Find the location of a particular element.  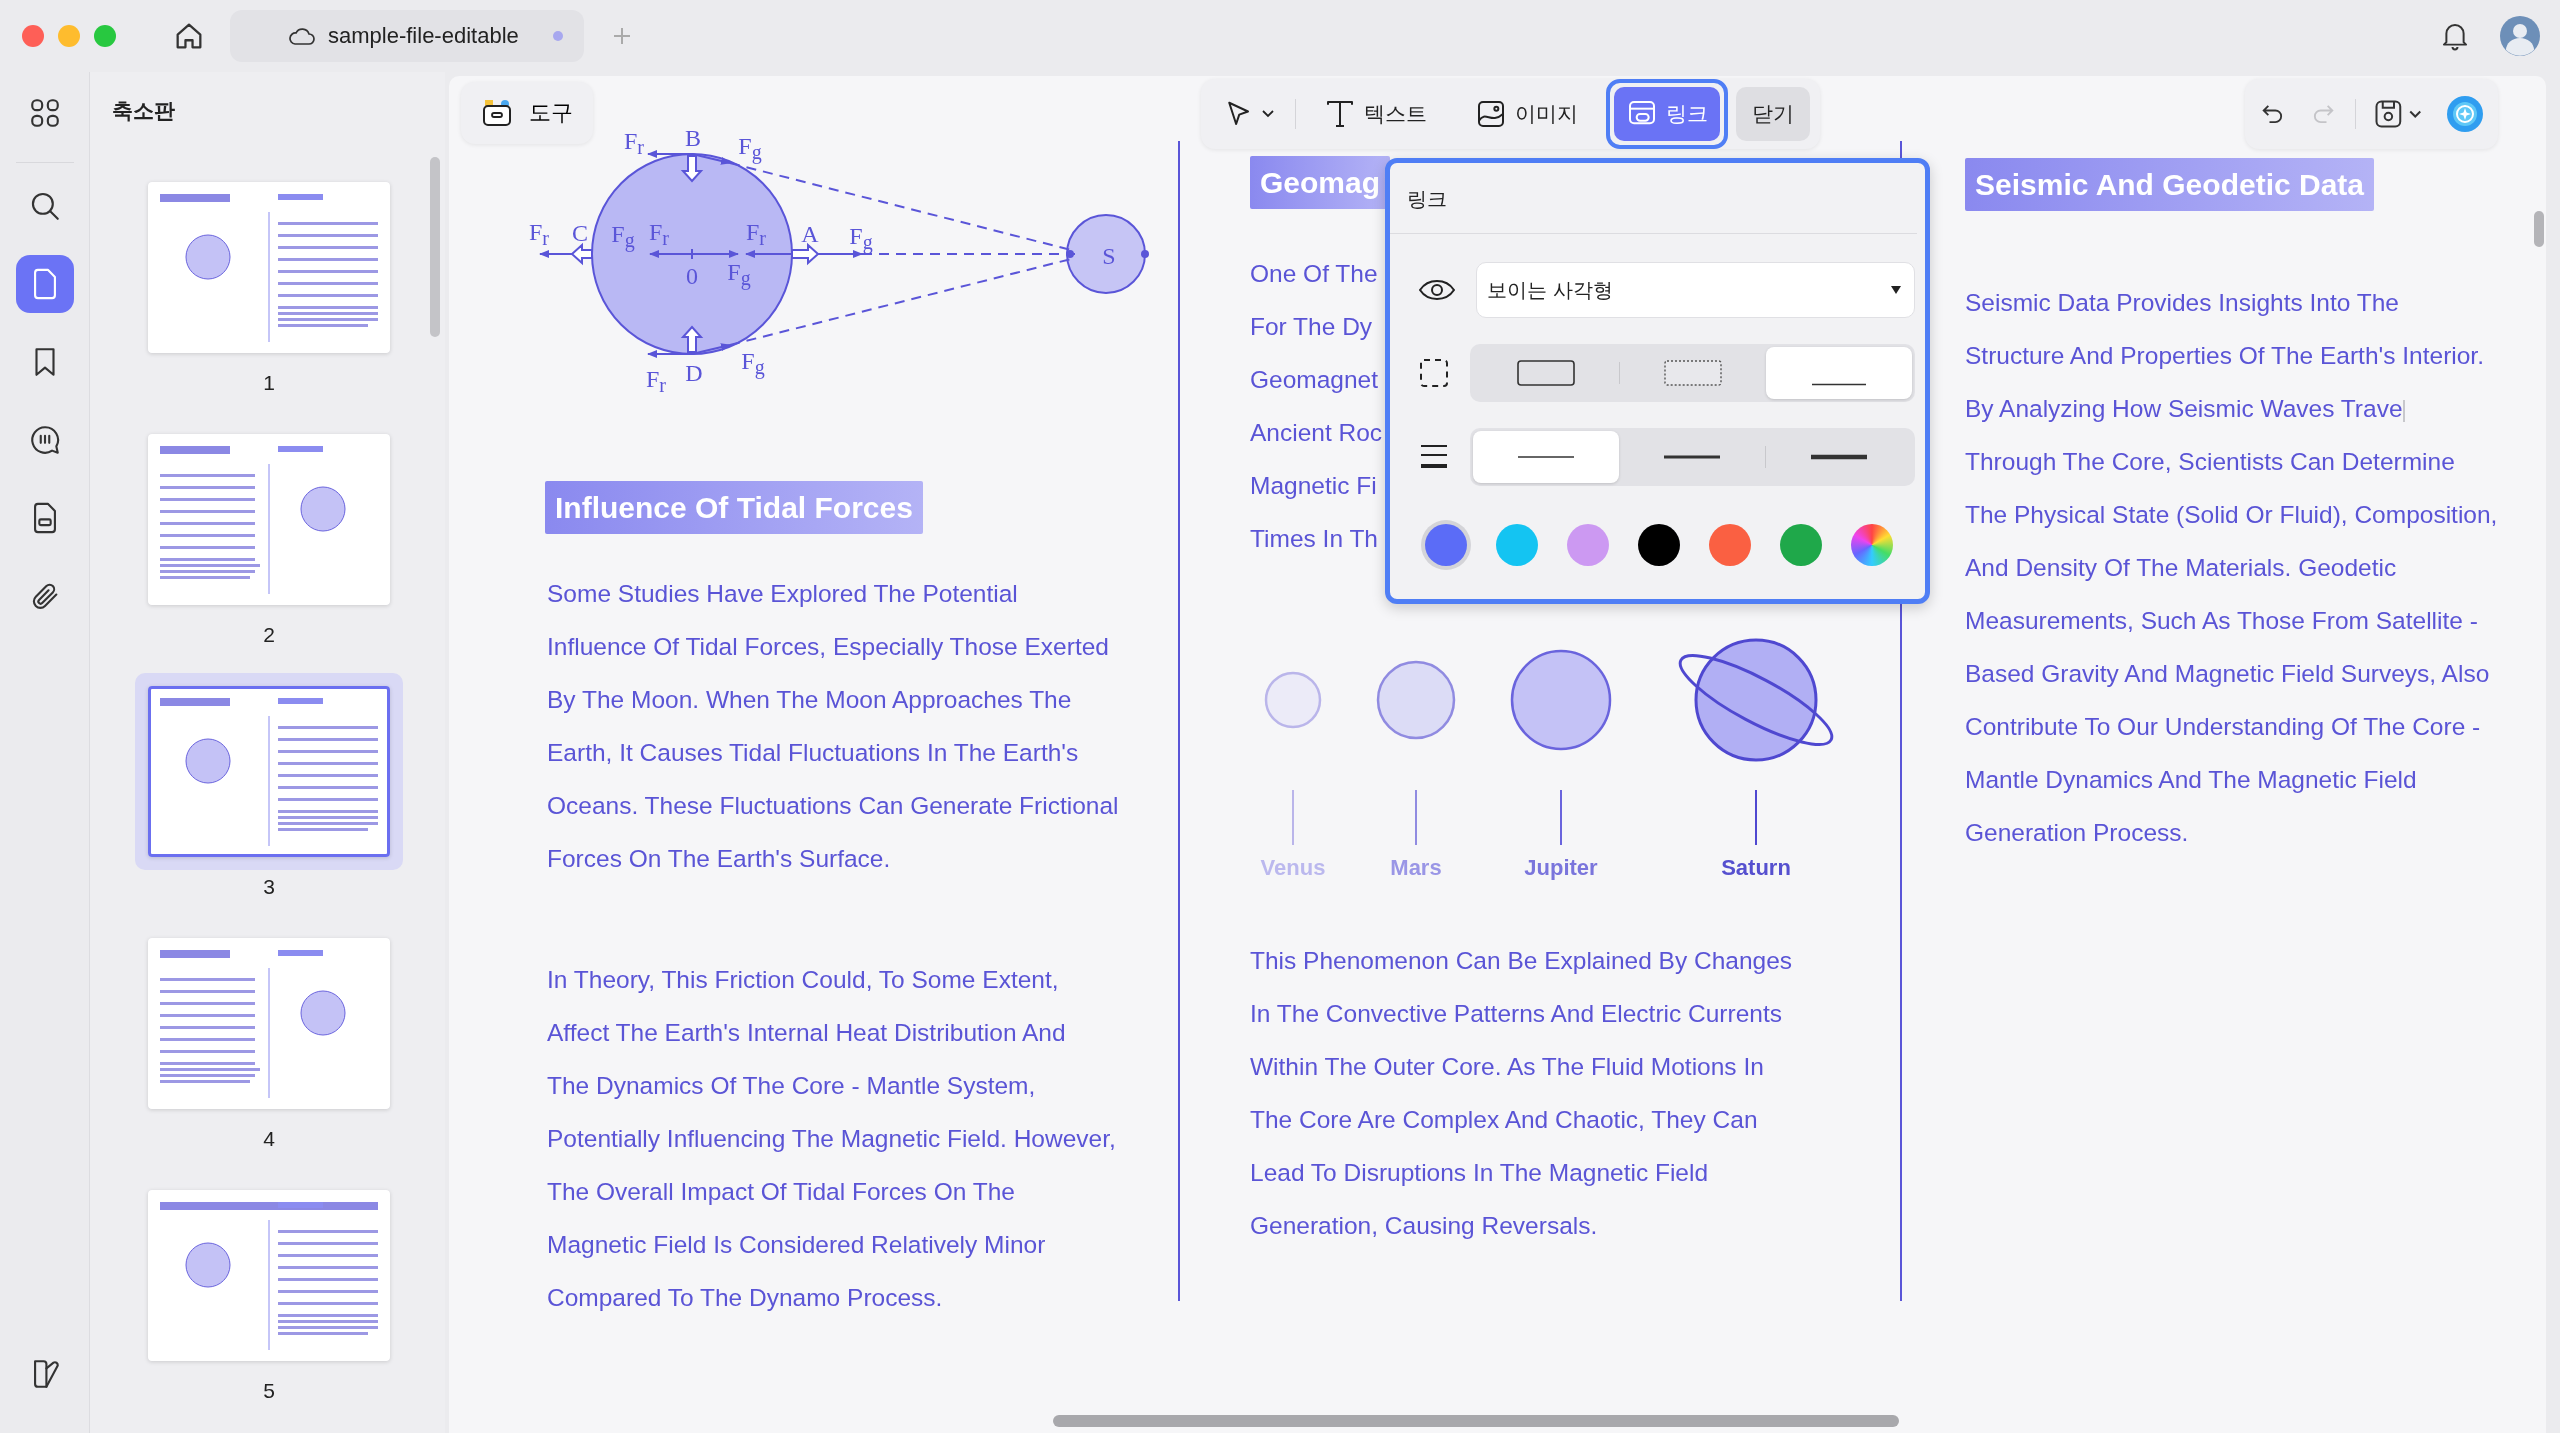

diagram-label: 0 is located at coordinates (692, 276).